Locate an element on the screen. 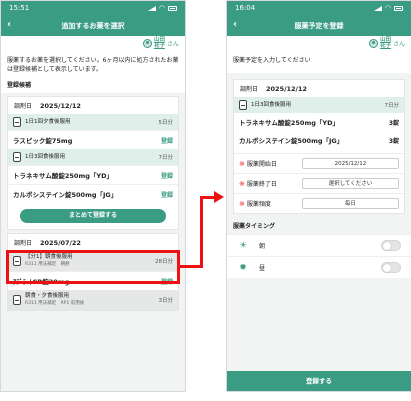  timing-label: 朝食・夕食後服用 R311 用法補足 RP1 前用後 is located at coordinates (55, 299).